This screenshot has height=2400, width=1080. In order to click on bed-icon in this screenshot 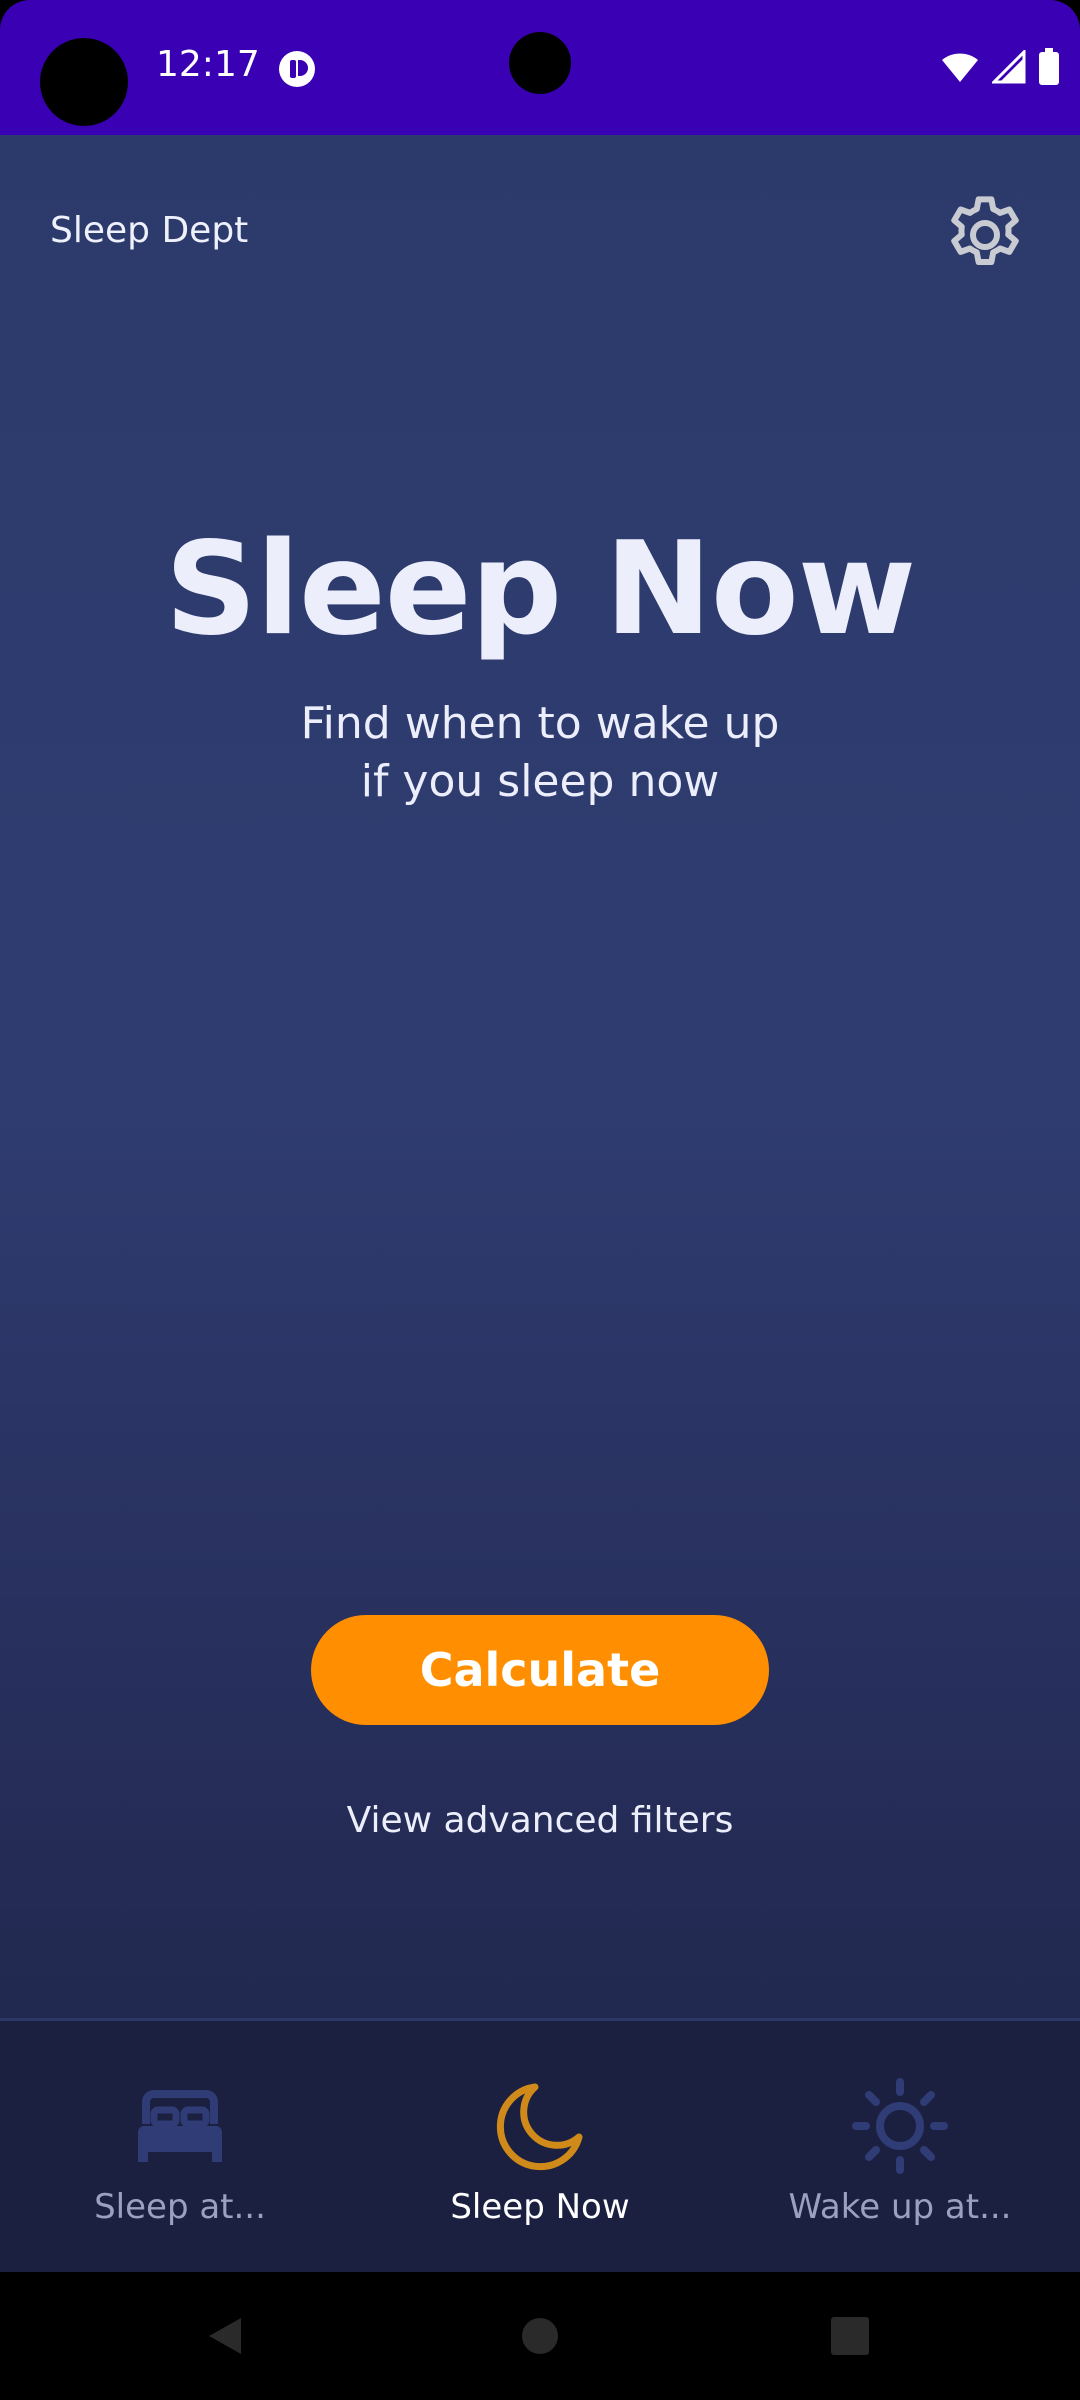, I will do `click(180, 2126)`.